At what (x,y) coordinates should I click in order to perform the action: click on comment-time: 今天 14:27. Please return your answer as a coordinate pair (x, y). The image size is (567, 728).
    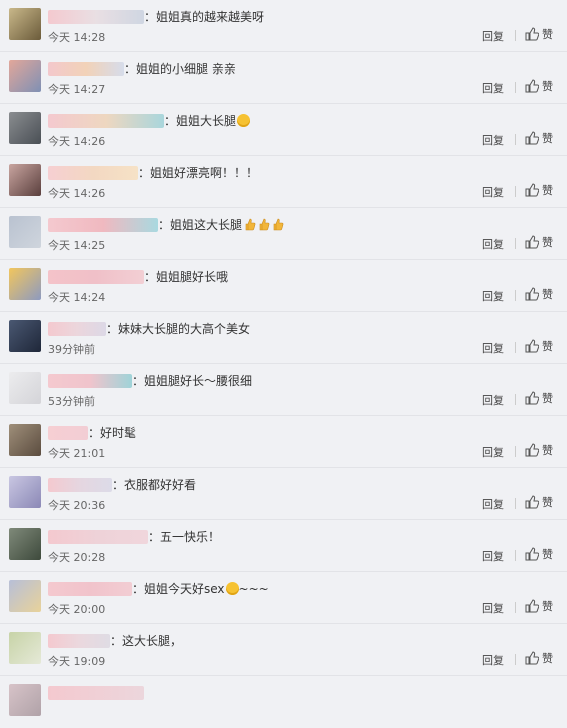
    Looking at the image, I should click on (77, 89).